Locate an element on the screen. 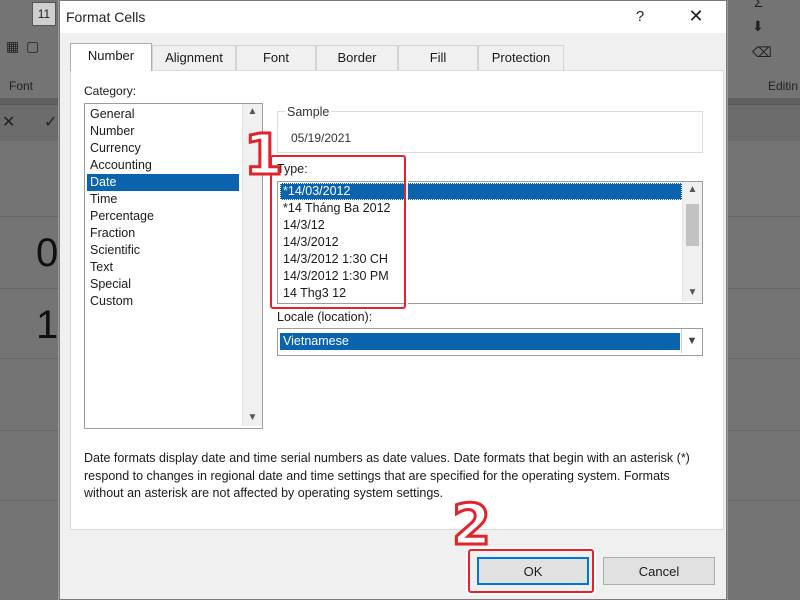  category-label: Category: is located at coordinates (110, 91).